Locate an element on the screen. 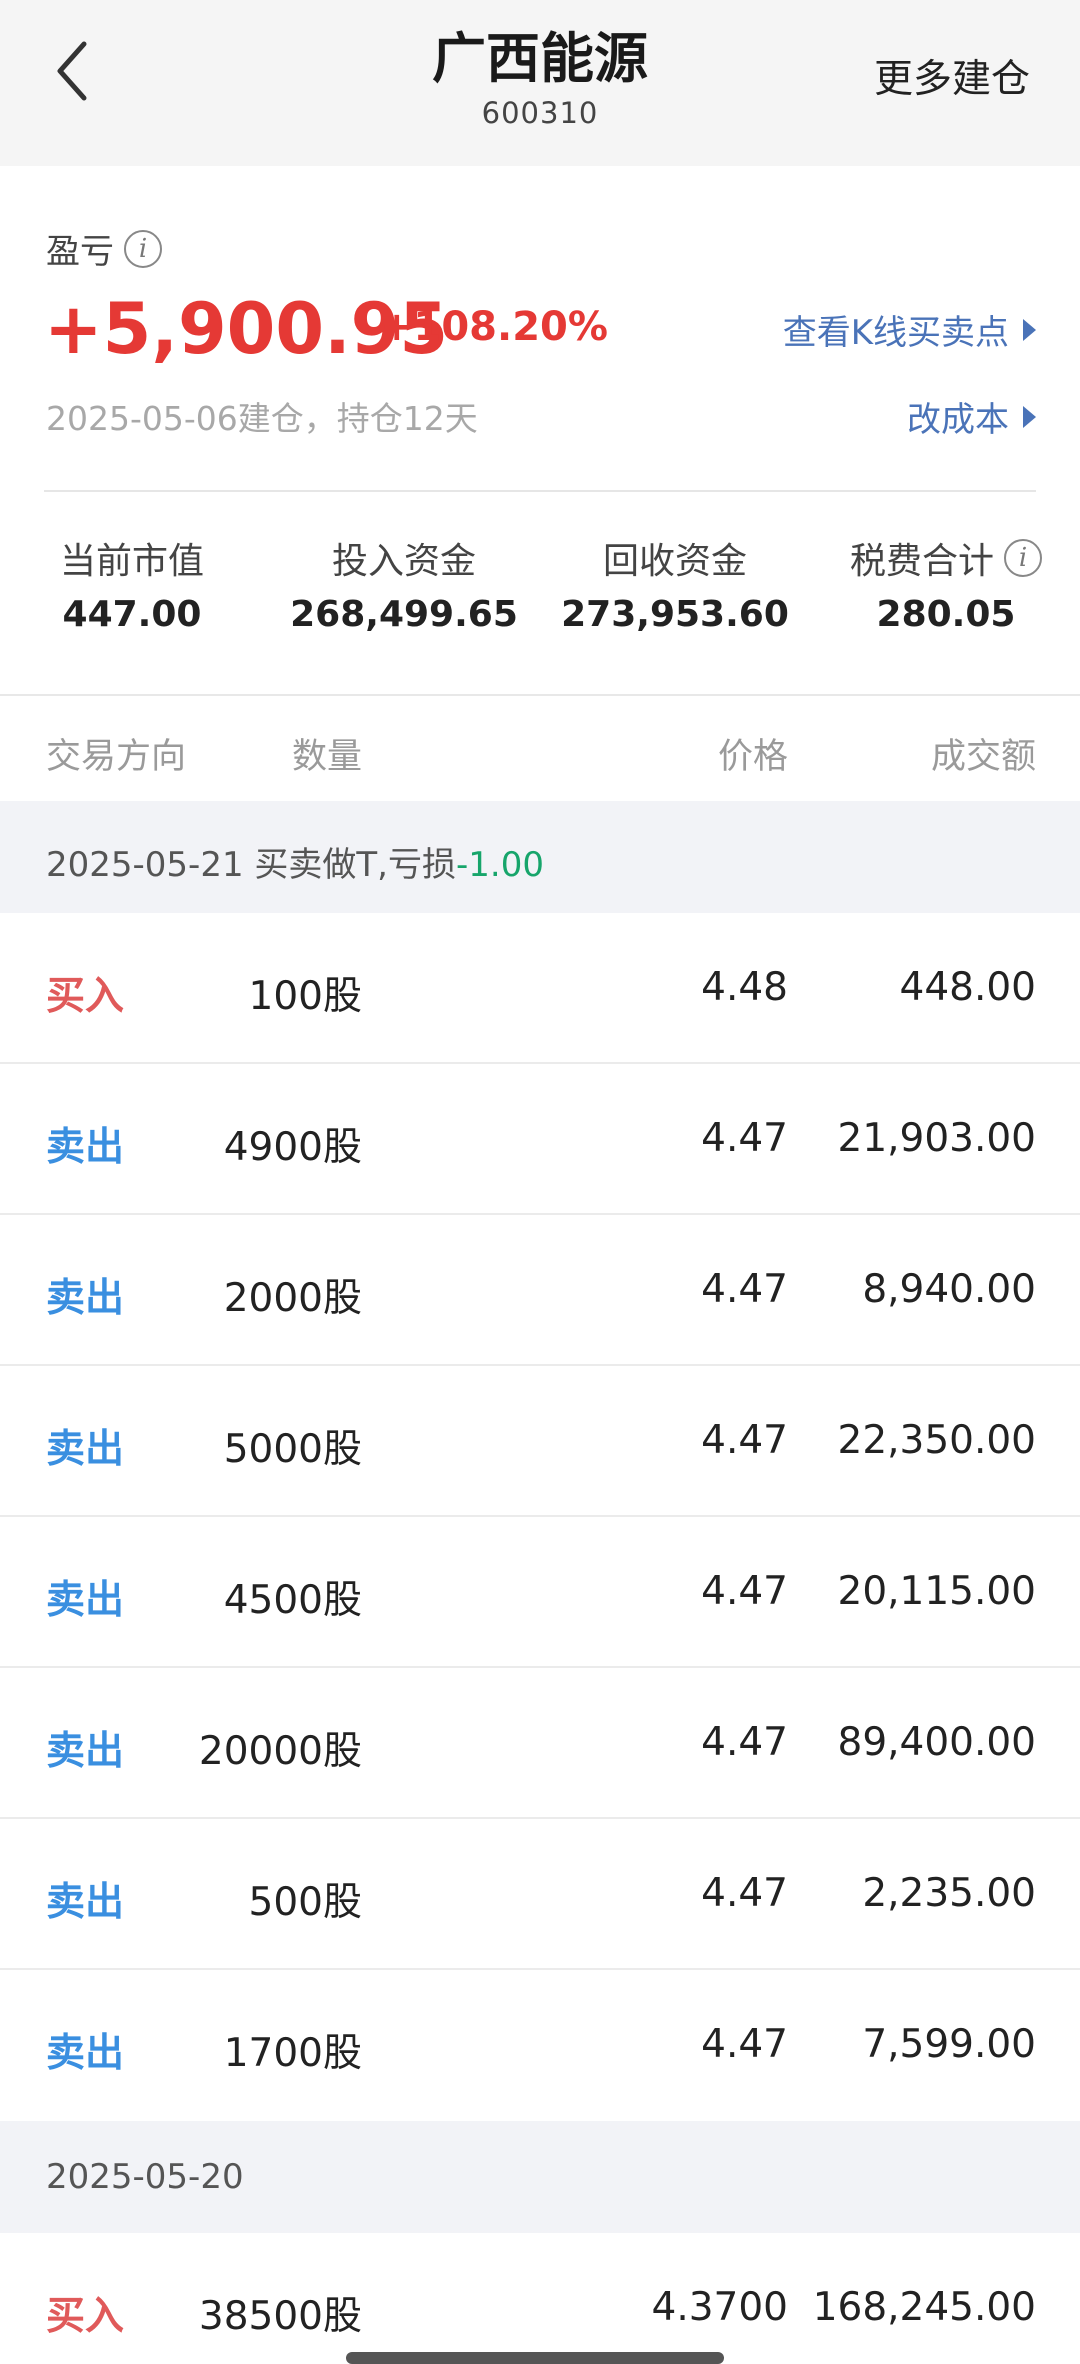  group-header: 2025-05-20 is located at coordinates (540, 2177).